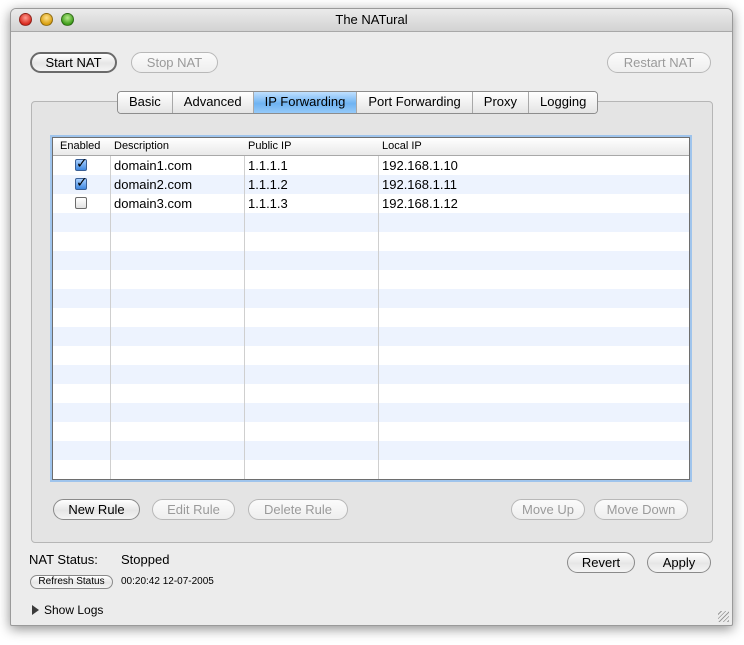 This screenshot has height=645, width=744. What do you see at coordinates (528, 146) in the screenshot?
I see `column-header-local-ip: Local IP` at bounding box center [528, 146].